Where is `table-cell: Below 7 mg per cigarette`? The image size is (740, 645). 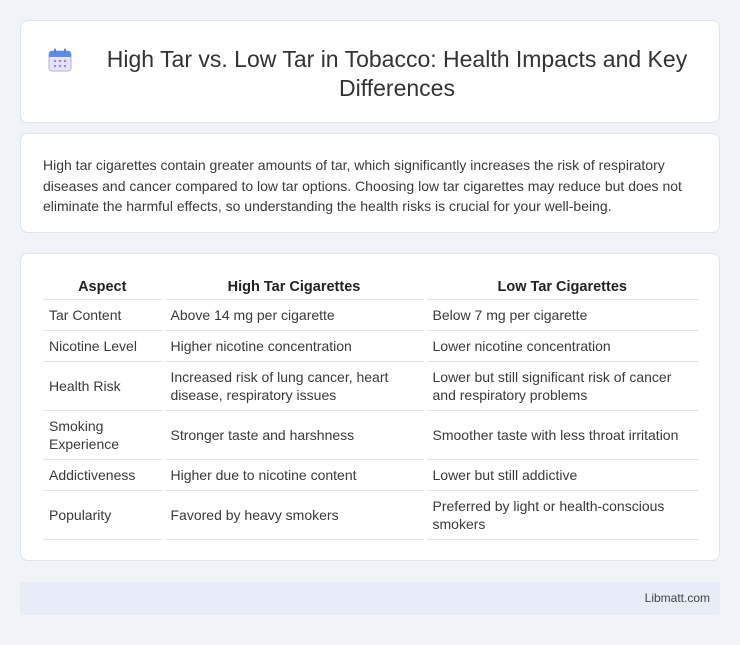
table-cell: Below 7 mg per cigarette is located at coordinates (560, 315).